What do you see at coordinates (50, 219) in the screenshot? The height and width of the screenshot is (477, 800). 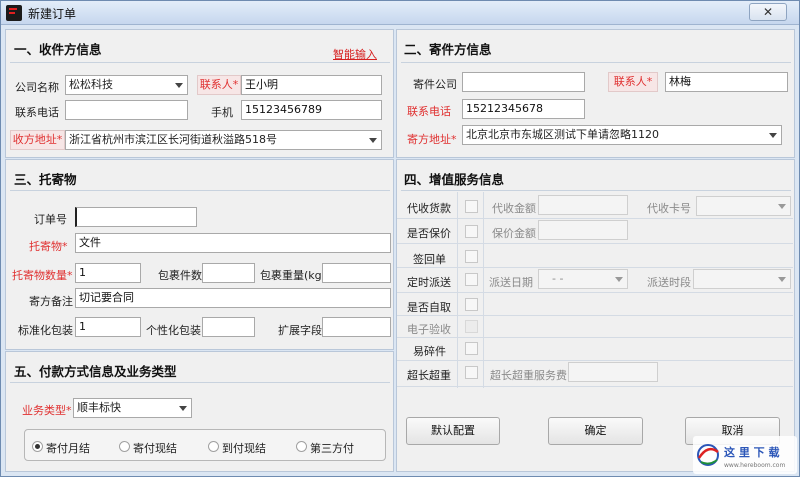 I see `order-no-label: 订单号` at bounding box center [50, 219].